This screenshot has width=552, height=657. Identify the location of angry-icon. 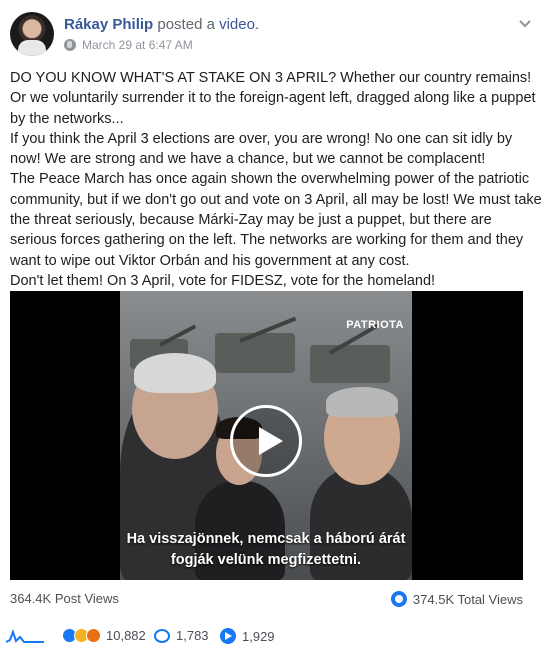
(93, 635).